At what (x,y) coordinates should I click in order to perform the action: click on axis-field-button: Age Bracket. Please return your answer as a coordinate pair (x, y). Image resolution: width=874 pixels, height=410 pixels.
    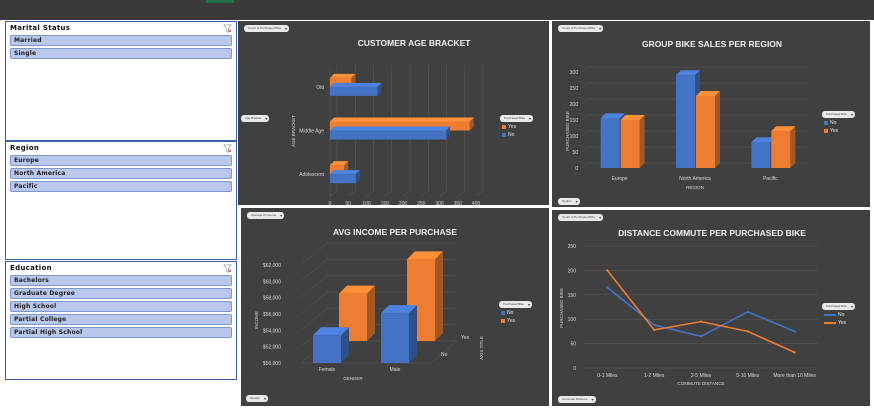
    Looking at the image, I should click on (255, 118).